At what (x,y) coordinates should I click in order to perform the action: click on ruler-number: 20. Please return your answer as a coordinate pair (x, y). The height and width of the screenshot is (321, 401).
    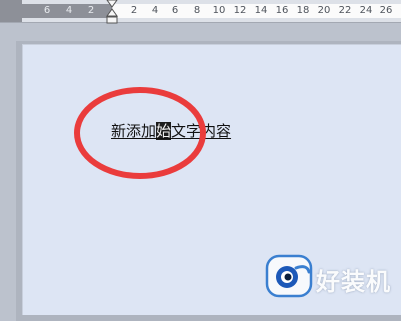
    Looking at the image, I should click on (324, 10).